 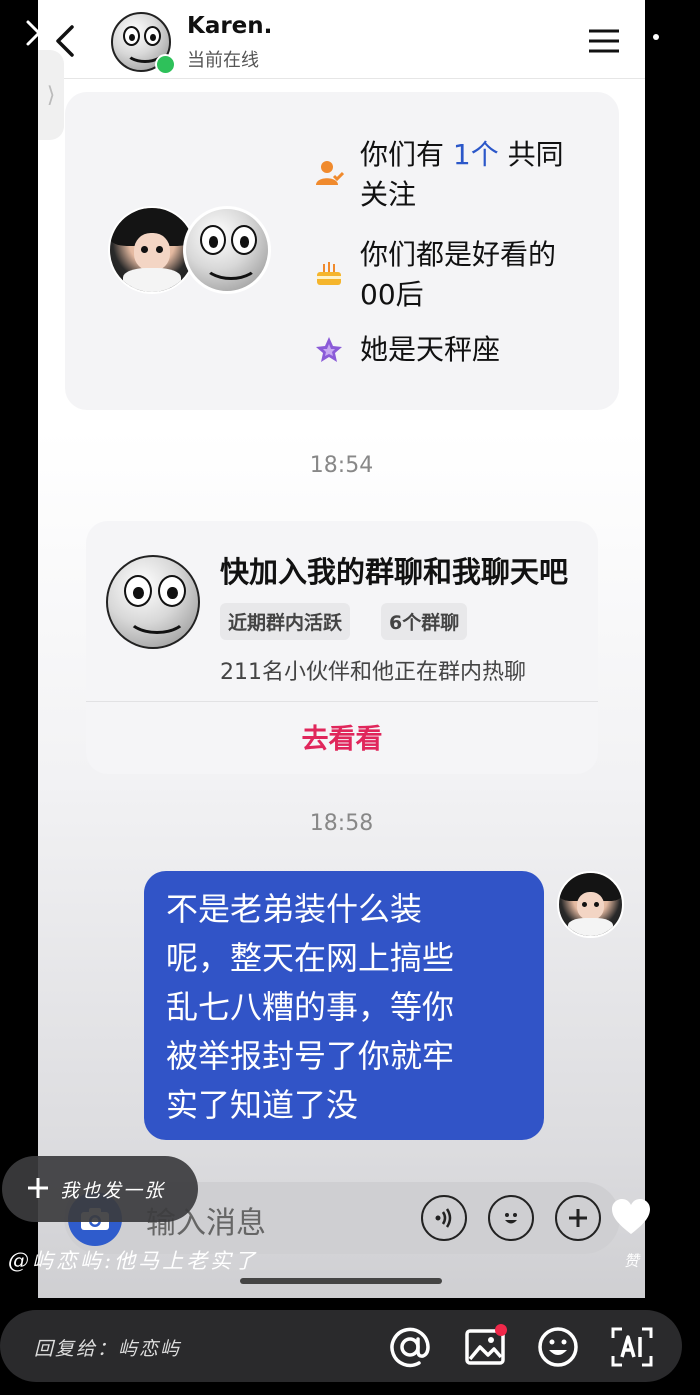 What do you see at coordinates (133, 1261) in the screenshot?
I see `comment-text: @屿恋屿:他马上老实了` at bounding box center [133, 1261].